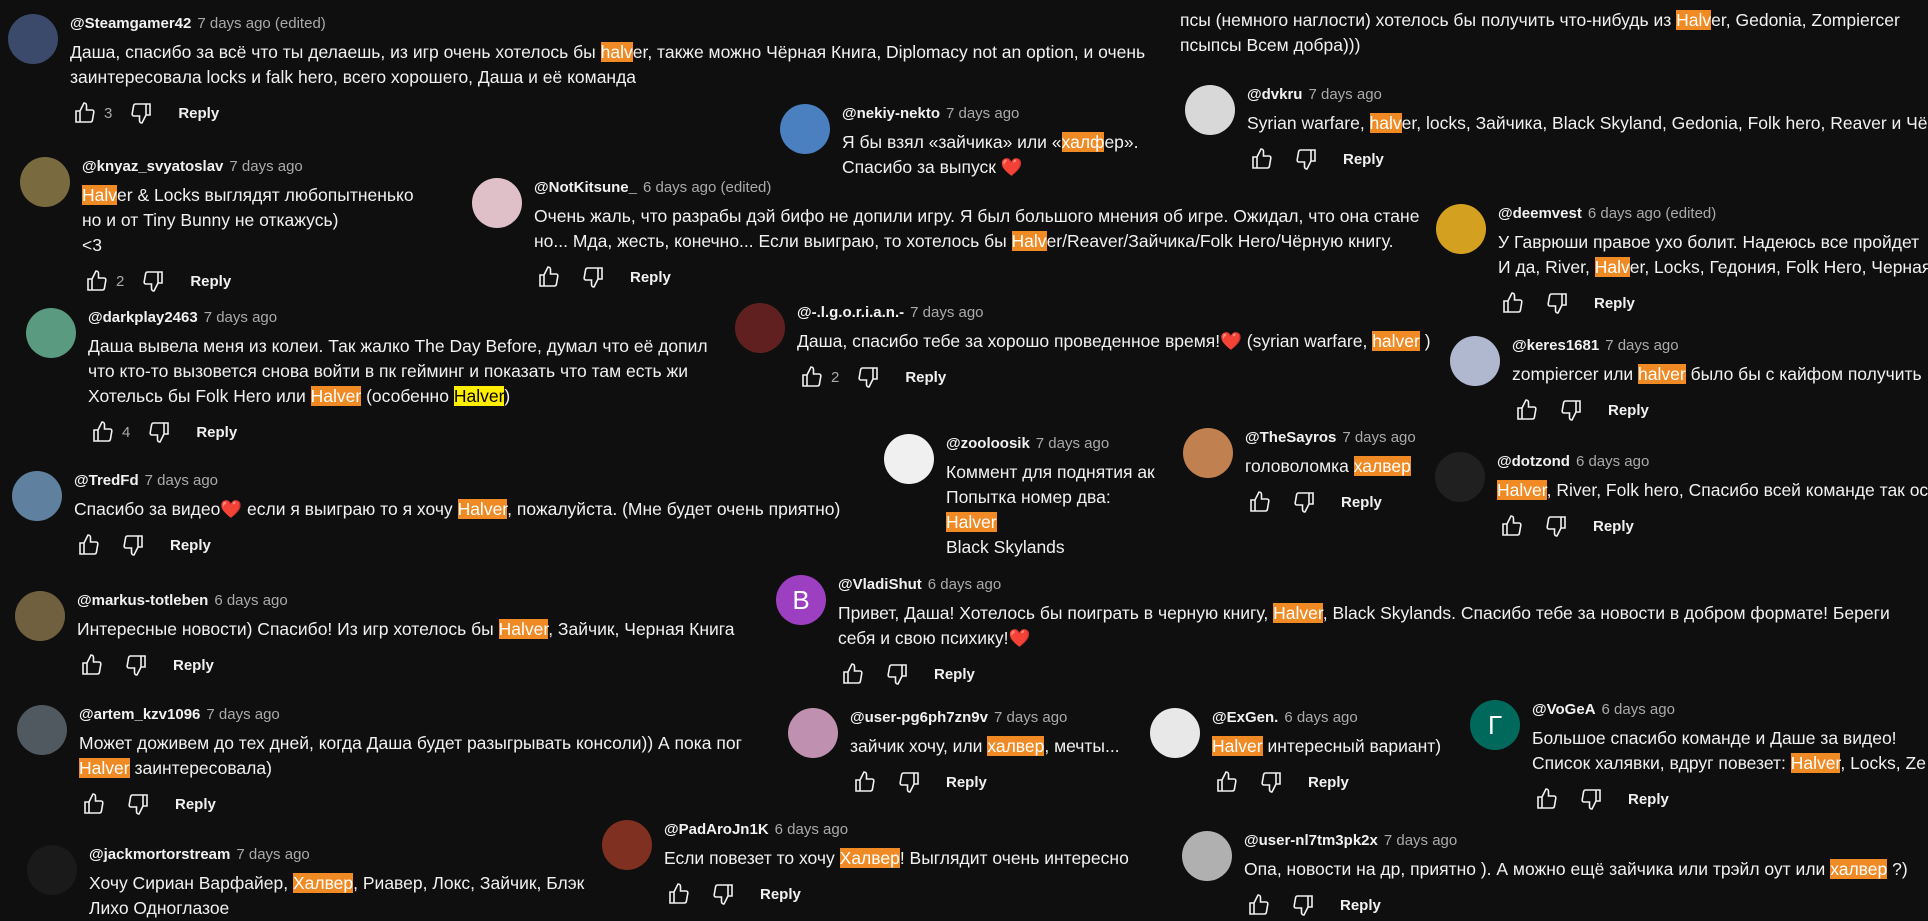  What do you see at coordinates (850, 312) in the screenshot?
I see `comment-author: @-.l.g.o.r.i.a.n.-` at bounding box center [850, 312].